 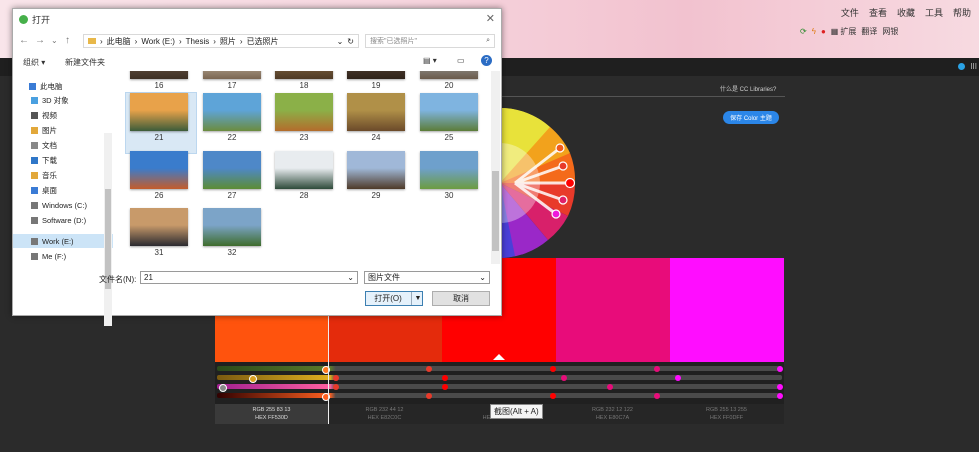 I want to click on help-icon: ?, so click(x=486, y=60).